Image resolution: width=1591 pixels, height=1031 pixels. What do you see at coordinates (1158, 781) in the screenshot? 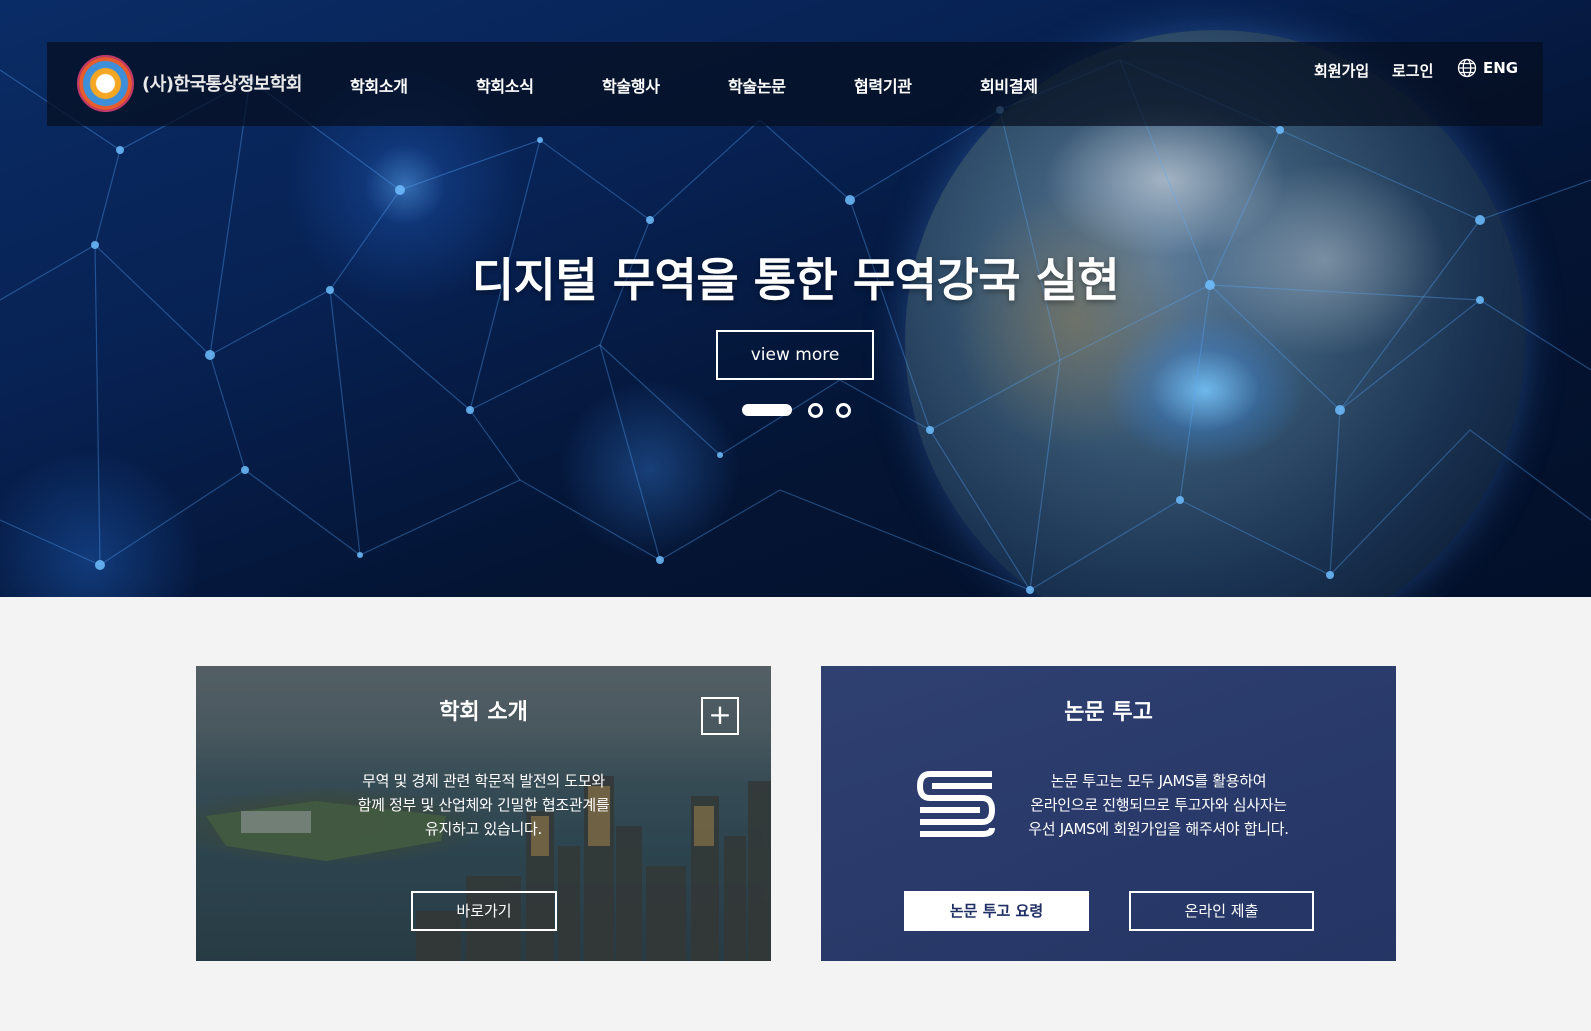
I see `submission-desc-line-1: 논문 투고는 모두 JAMS를 활용하여` at bounding box center [1158, 781].